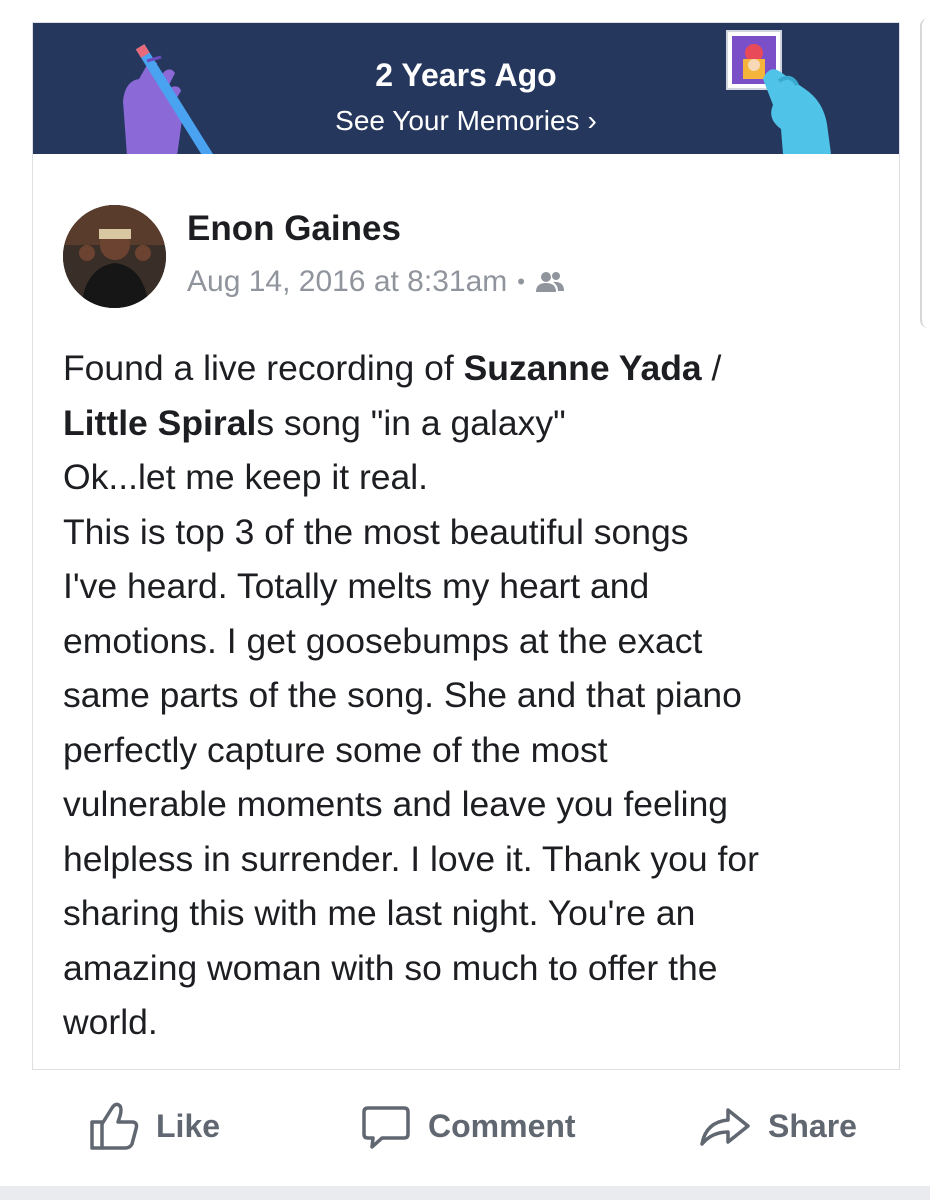 The height and width of the screenshot is (1200, 930). Describe the element at coordinates (411, 422) in the screenshot. I see `post-text-segment: s song "in a galaxy"` at that location.